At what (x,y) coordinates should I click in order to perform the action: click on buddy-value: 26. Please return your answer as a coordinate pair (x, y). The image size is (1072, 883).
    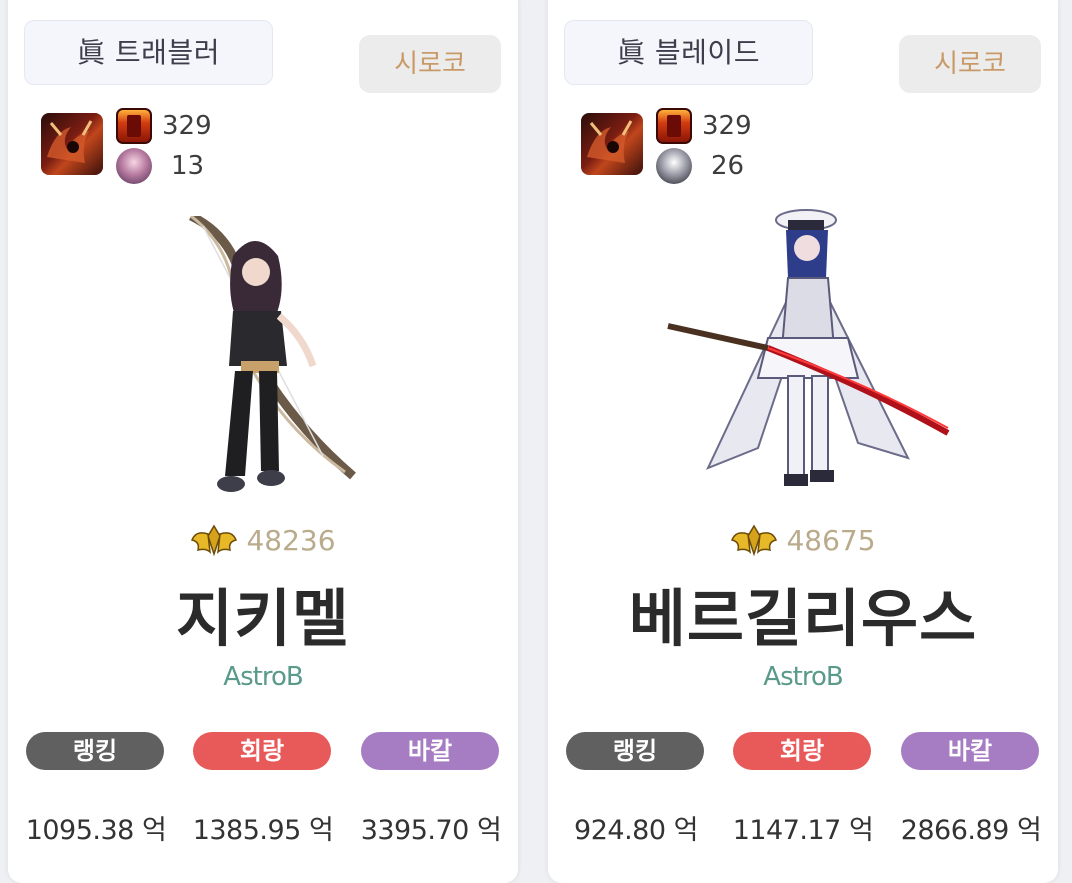
    Looking at the image, I should click on (728, 166).